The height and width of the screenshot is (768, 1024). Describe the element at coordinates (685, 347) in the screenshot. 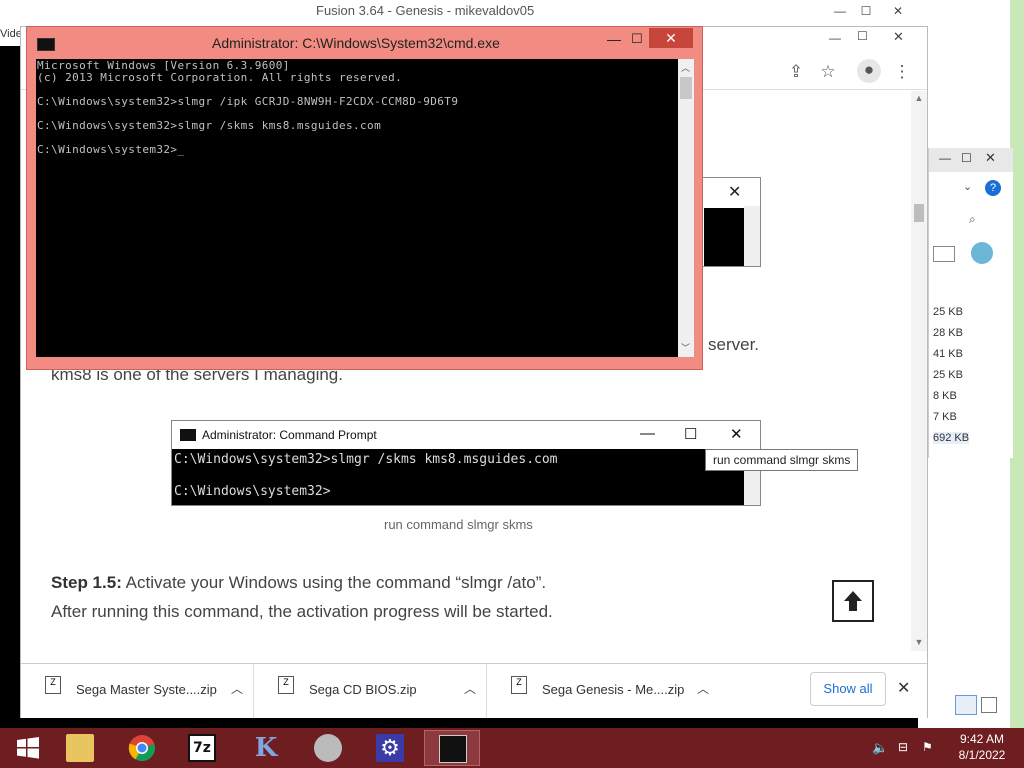

I see `scroll-down-arrow-icon: ﹀` at that location.